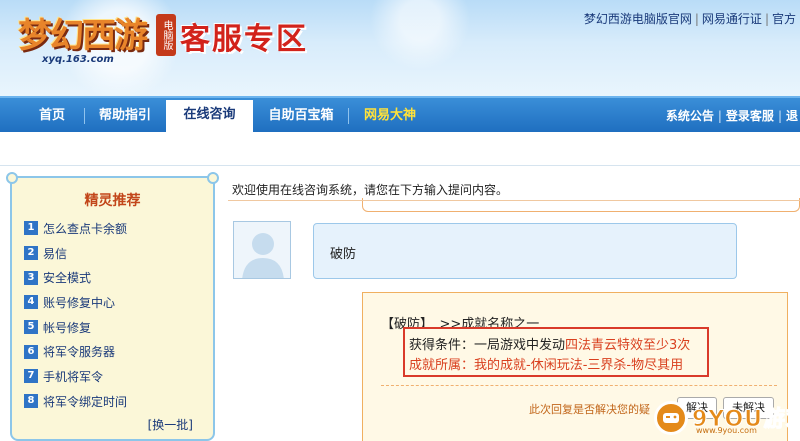 Image resolution: width=800 pixels, height=441 pixels. I want to click on item-number: 2, so click(31, 253).